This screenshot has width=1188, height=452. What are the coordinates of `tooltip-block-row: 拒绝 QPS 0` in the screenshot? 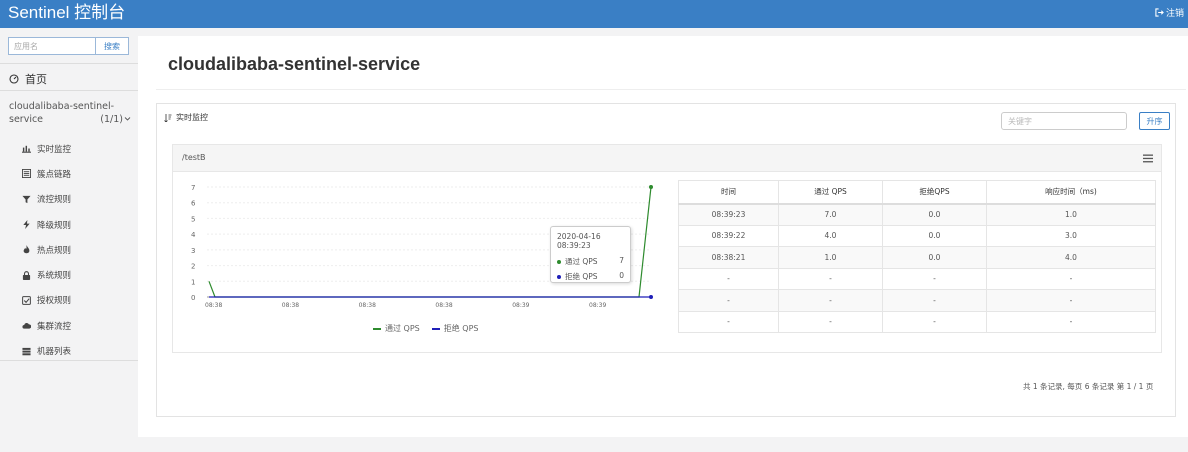 It's located at (590, 276).